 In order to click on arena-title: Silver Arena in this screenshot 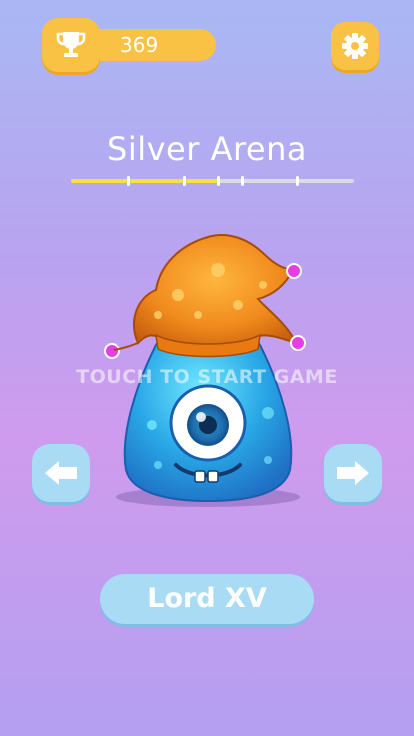, I will do `click(207, 149)`.